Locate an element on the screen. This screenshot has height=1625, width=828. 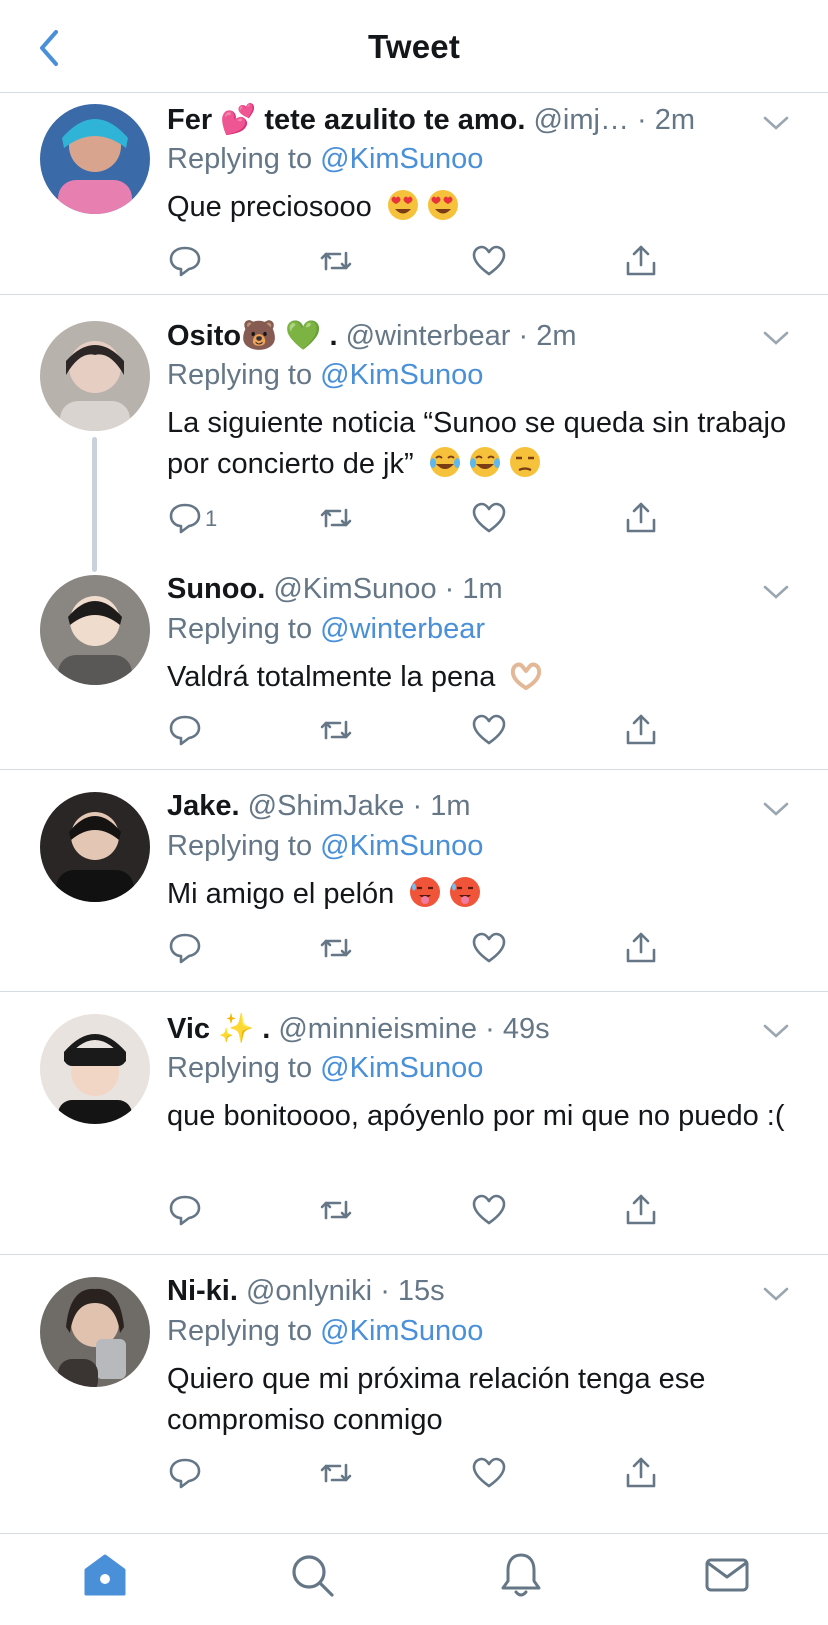
tab-notifications is located at coordinates (521, 1575).